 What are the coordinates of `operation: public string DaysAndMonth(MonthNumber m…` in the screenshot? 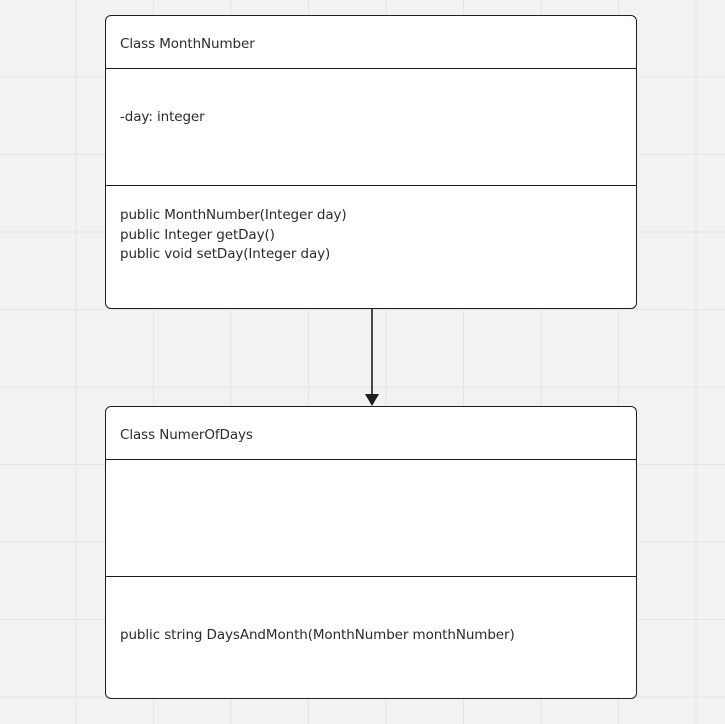 It's located at (317, 635).